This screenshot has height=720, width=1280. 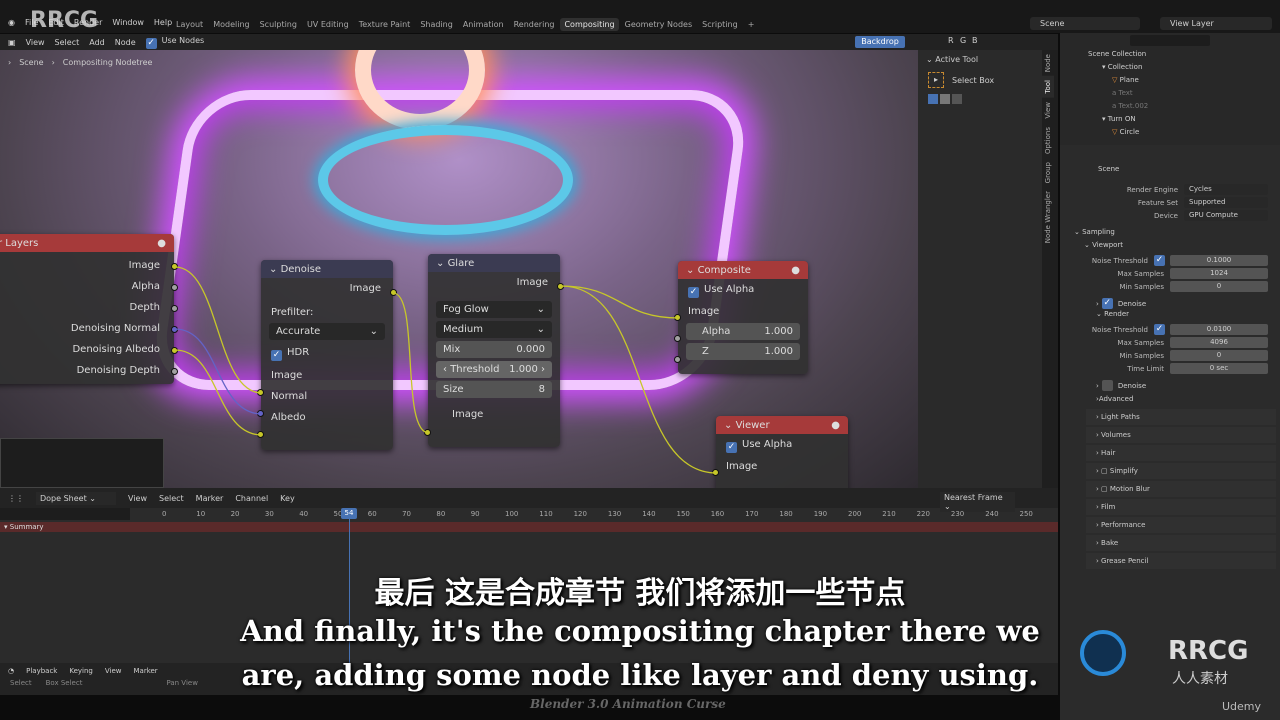 I want to click on use-nodes-checkbox: ✓ Use Nodes, so click(x=174, y=42).